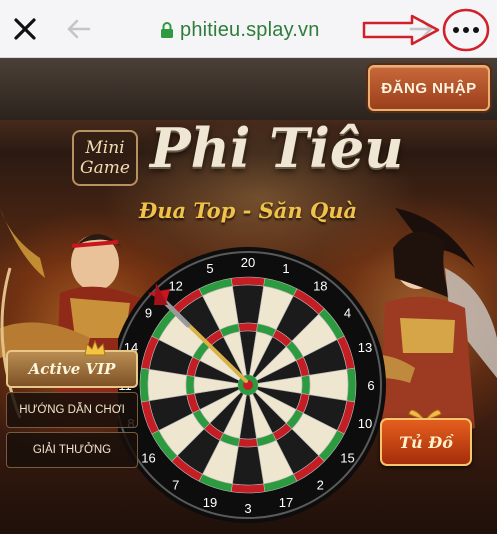  I want to click on dartboard-number: 20, so click(248, 262).